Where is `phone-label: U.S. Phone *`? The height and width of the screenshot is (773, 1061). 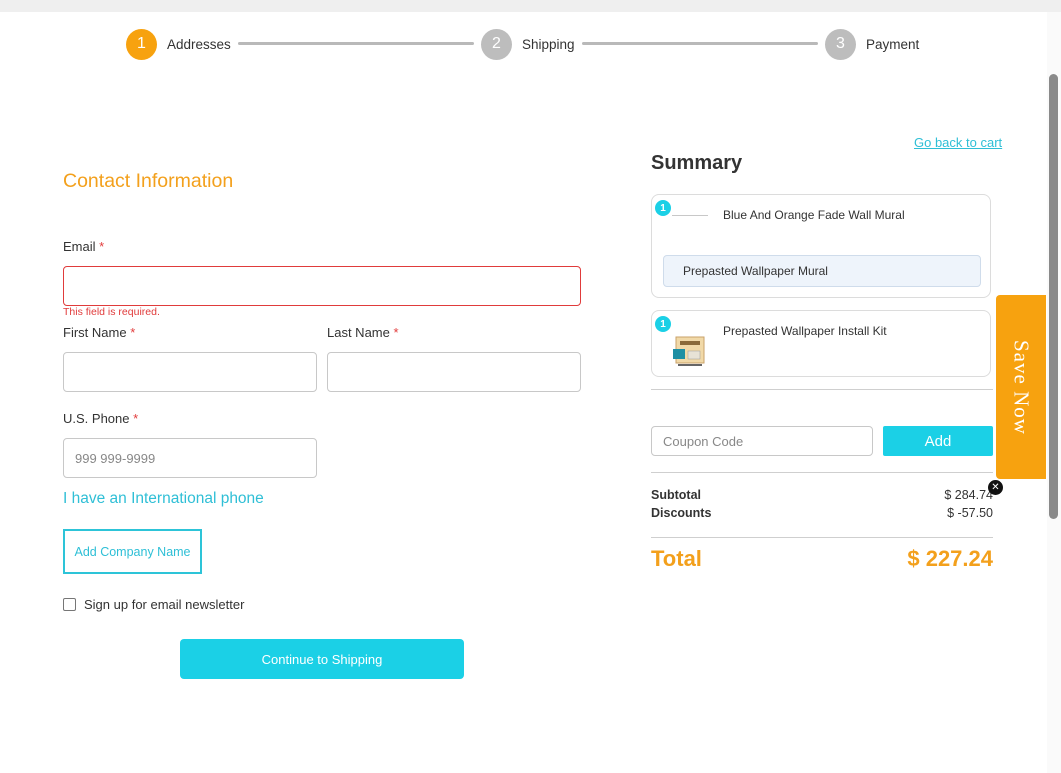
phone-label: U.S. Phone * is located at coordinates (100, 418).